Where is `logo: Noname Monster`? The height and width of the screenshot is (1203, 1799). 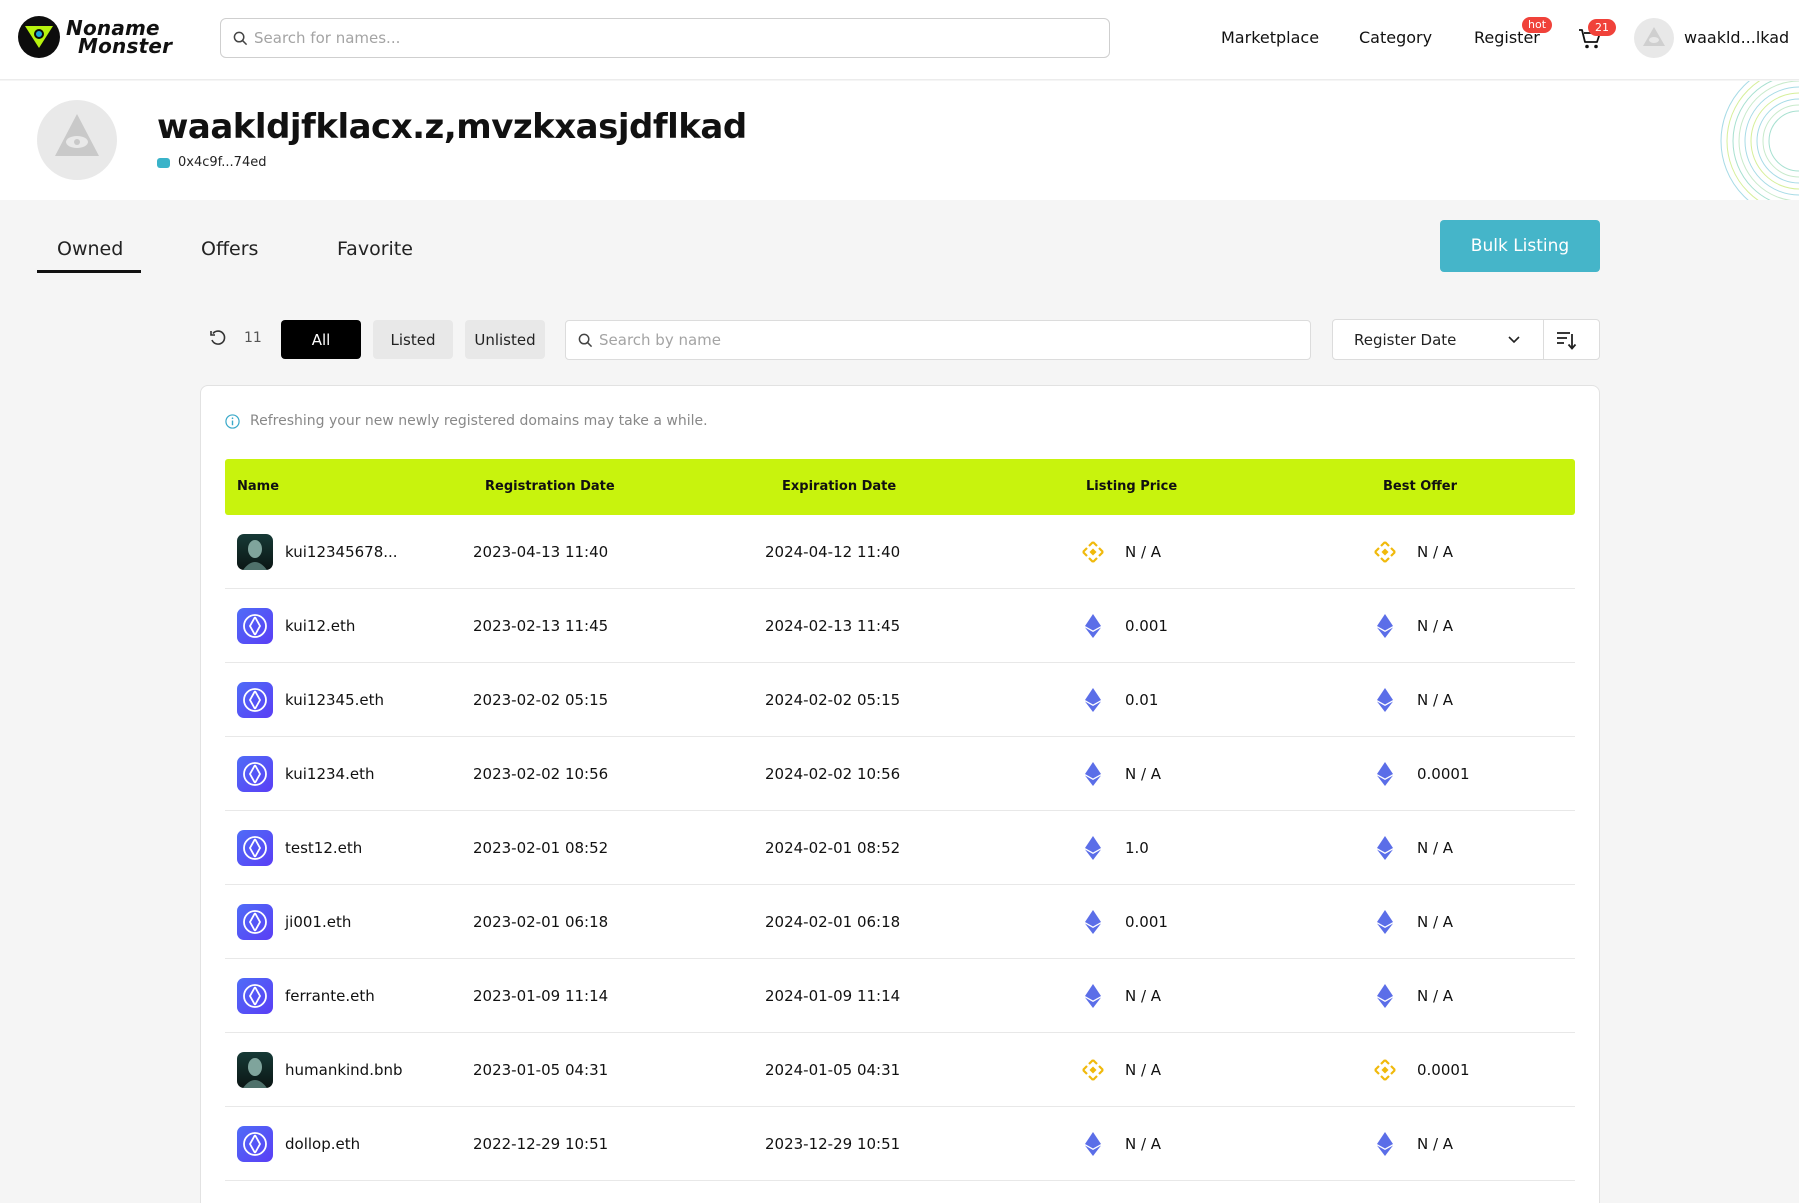
logo: Noname Monster is located at coordinates (95, 37).